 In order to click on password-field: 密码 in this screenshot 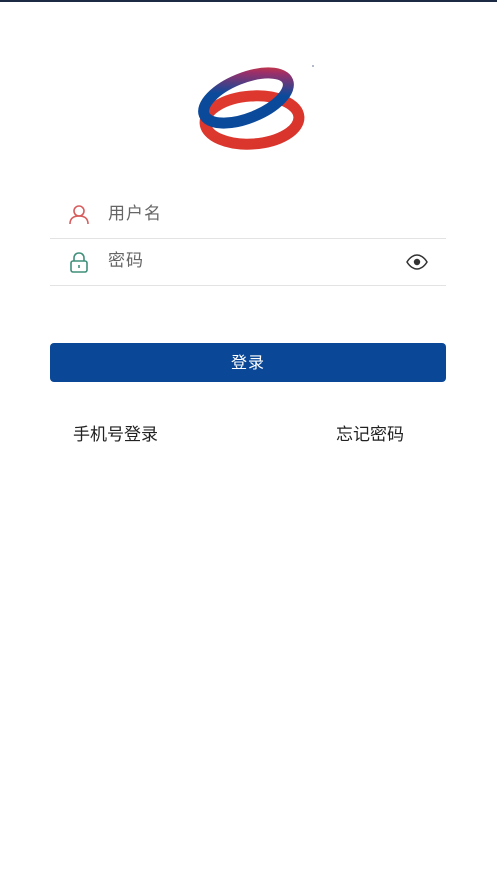, I will do `click(248, 262)`.